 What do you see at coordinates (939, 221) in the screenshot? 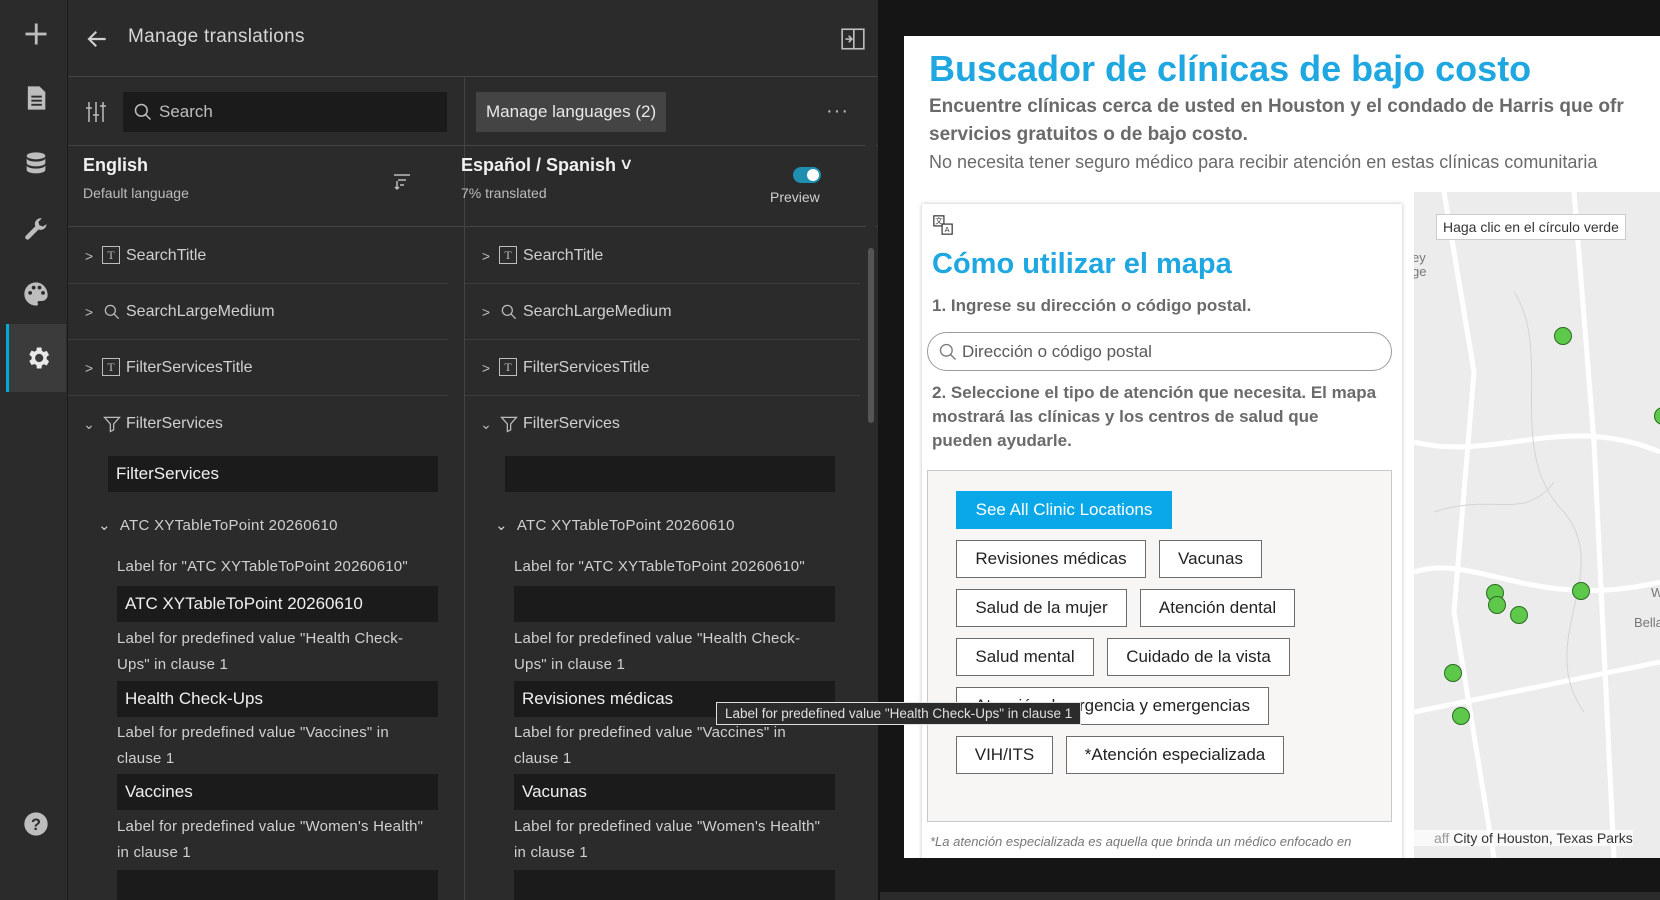
I see `svg-text: 文` at bounding box center [939, 221].